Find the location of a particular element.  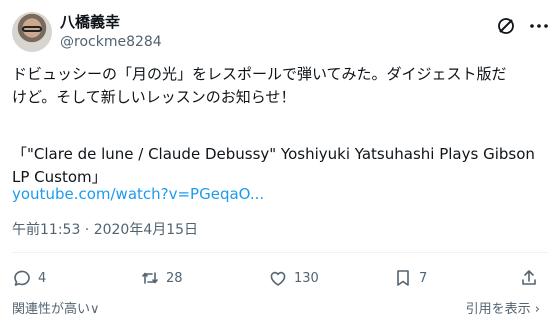

like-button: 130 is located at coordinates (293, 278).